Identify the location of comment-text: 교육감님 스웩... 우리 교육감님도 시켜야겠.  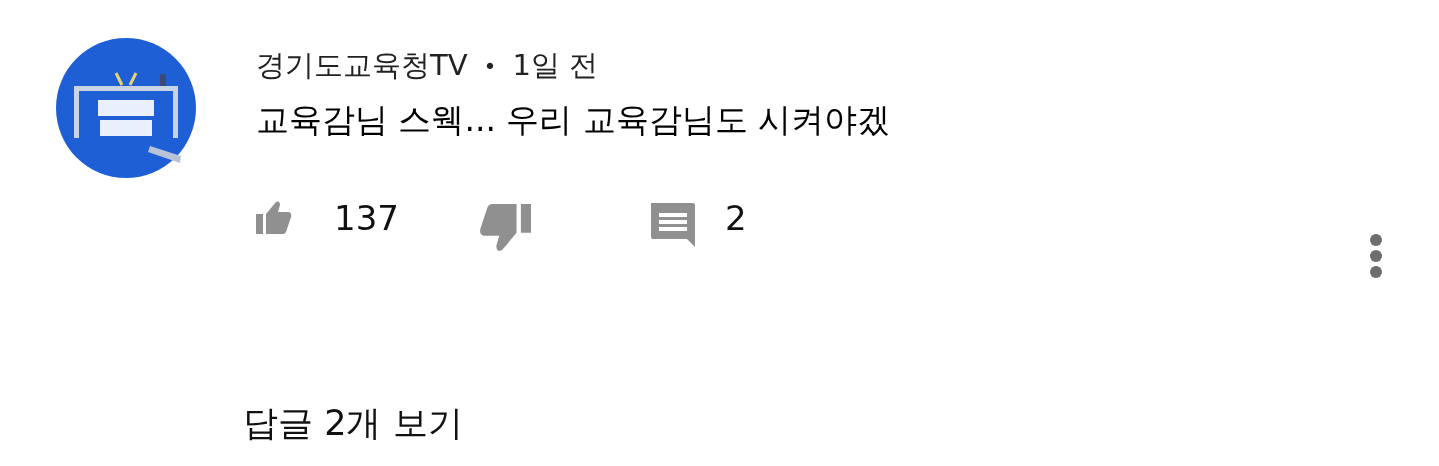
(574, 120).